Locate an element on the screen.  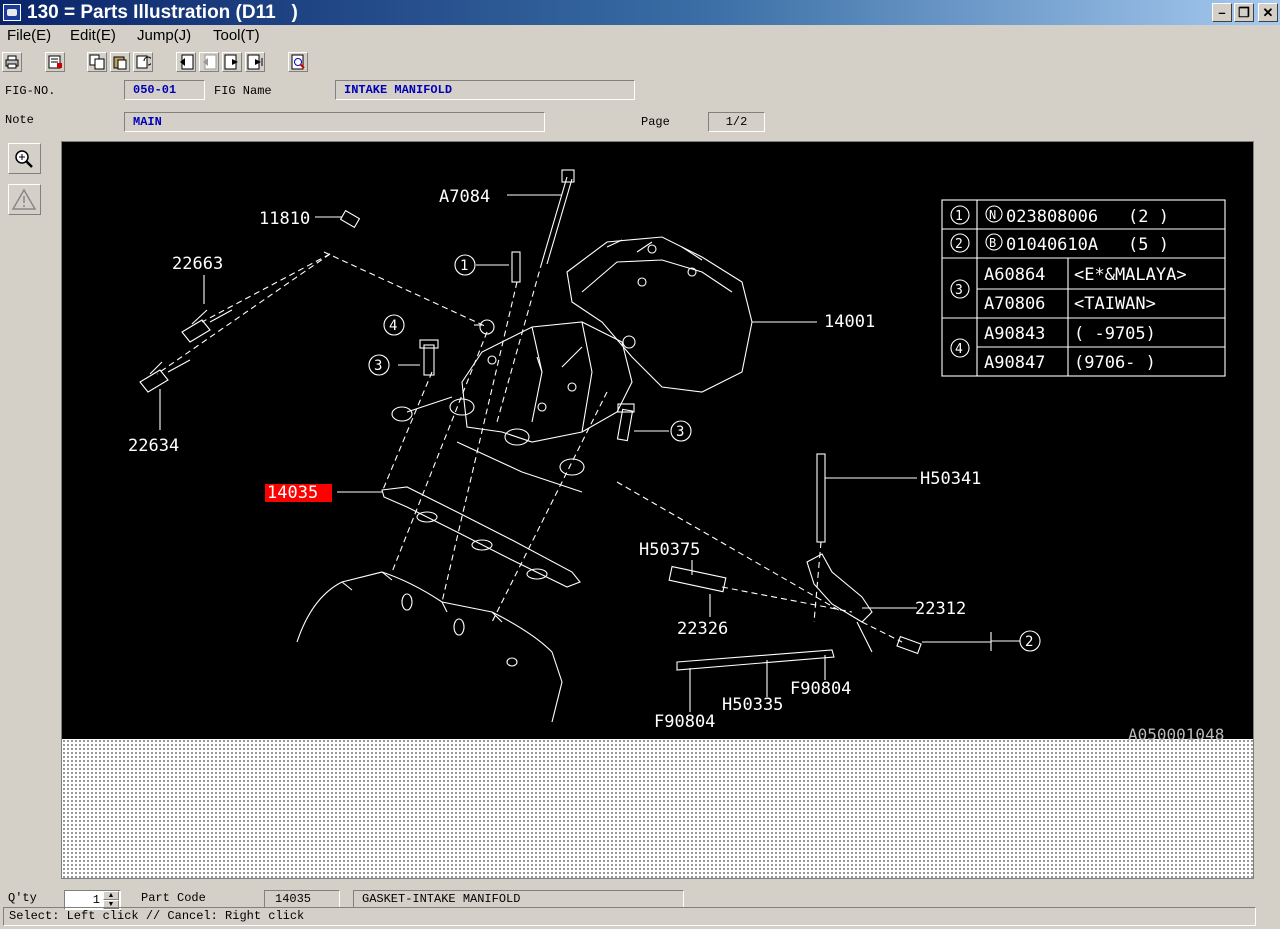
fig-name-field: INTAKE MANIFOLD is located at coordinates (485, 90).